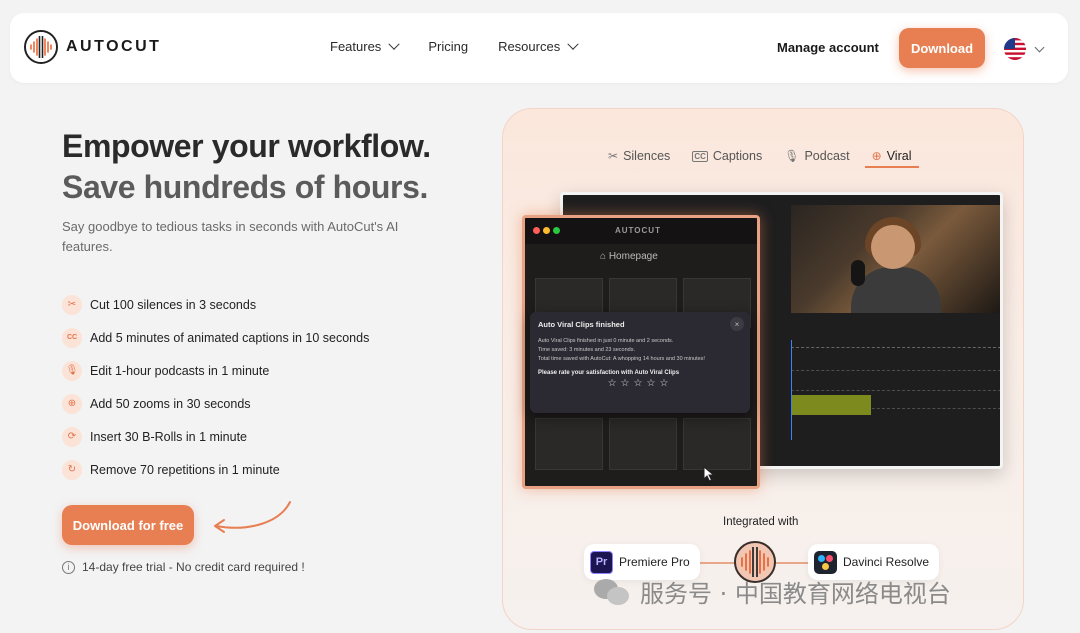  What do you see at coordinates (899, 156) in the screenshot?
I see `tab-label: Viral` at bounding box center [899, 156].